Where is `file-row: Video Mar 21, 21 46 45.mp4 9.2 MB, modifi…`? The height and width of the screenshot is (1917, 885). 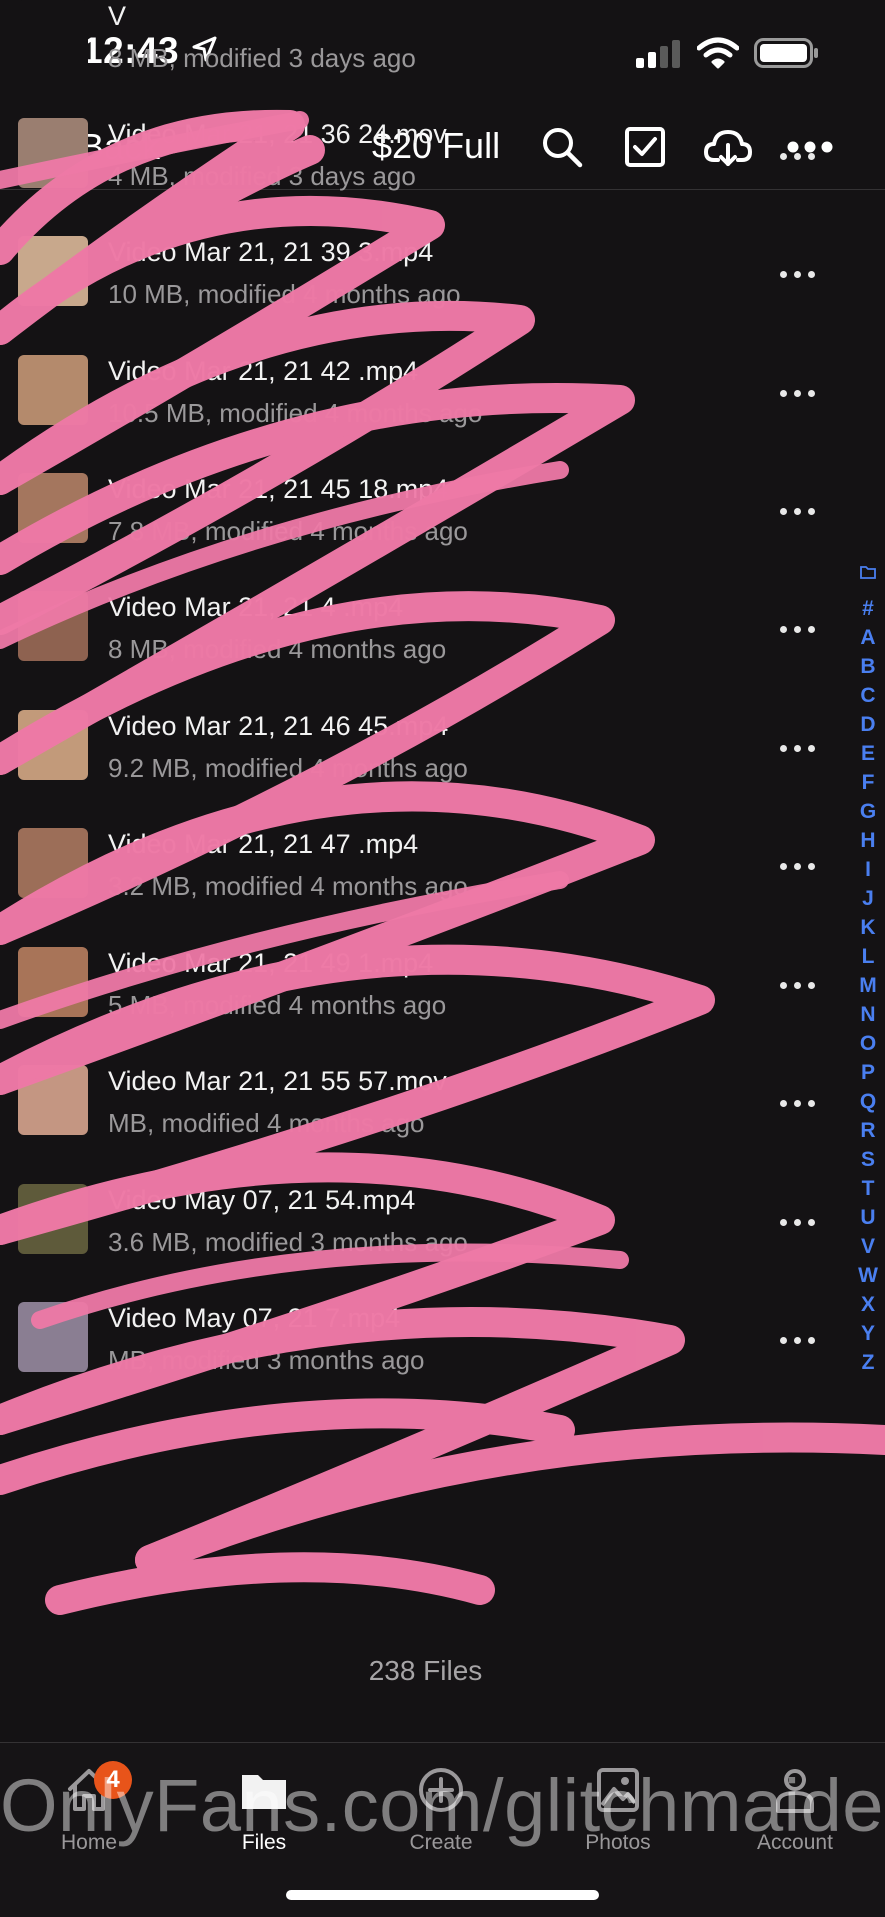 file-row: Video Mar 21, 21 46 45.mp4 9.2 MB, modifi… is located at coordinates (420, 679).